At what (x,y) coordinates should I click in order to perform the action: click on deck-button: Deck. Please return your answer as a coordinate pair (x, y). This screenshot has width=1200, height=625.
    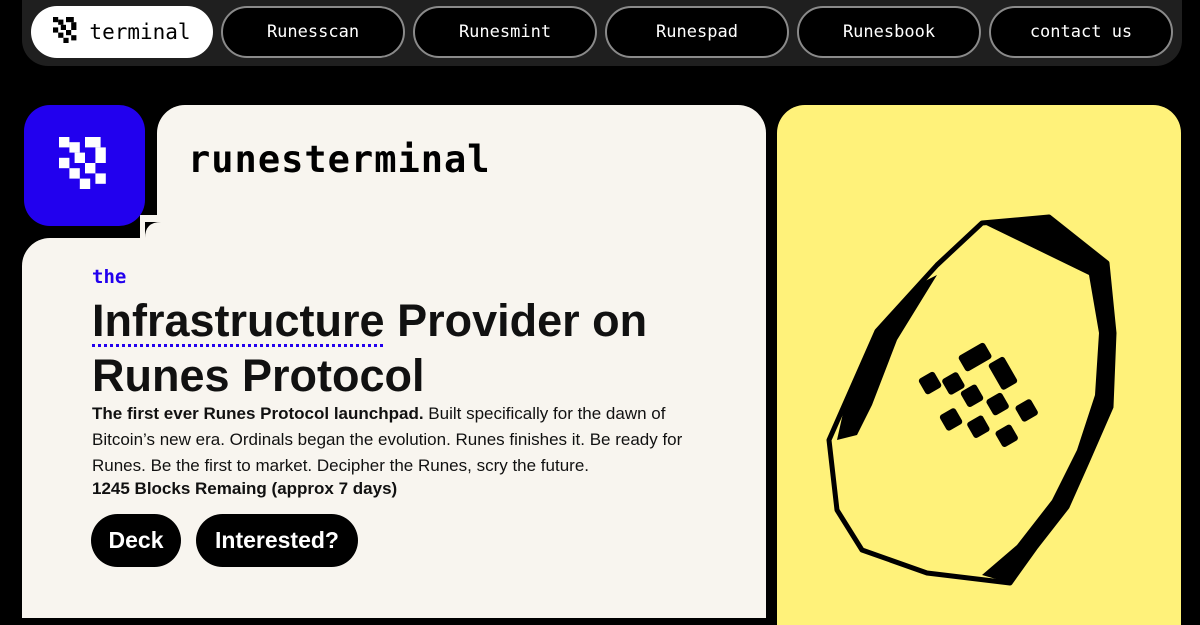
    Looking at the image, I should click on (136, 540).